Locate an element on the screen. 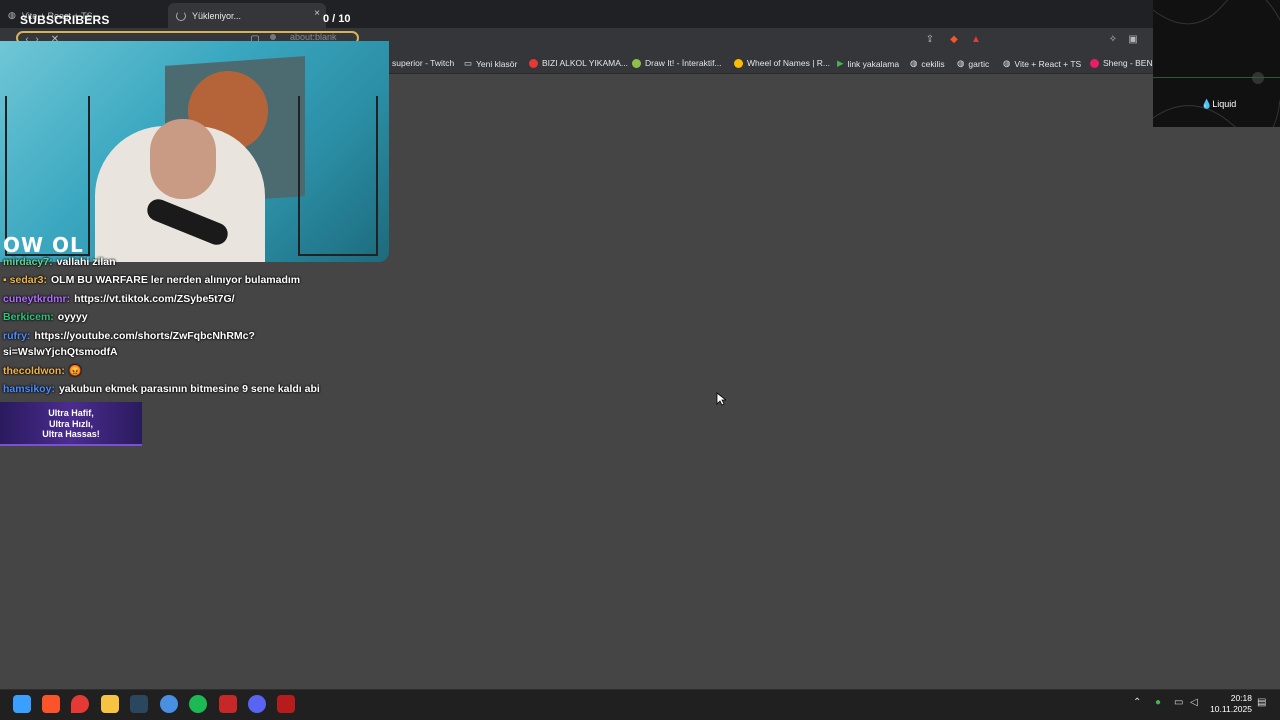  volume-icon: ◁ is located at coordinates (1194, 702).